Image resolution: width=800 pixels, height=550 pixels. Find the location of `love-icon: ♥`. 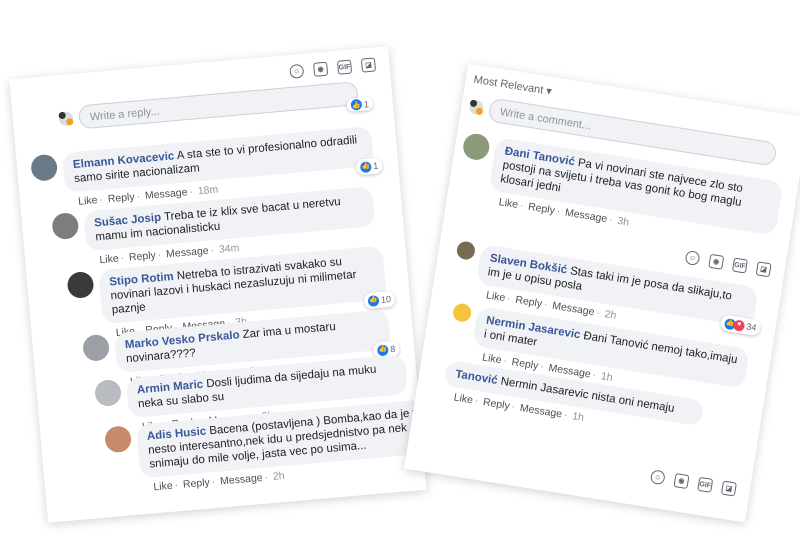

love-icon: ♥ is located at coordinates (739, 325).